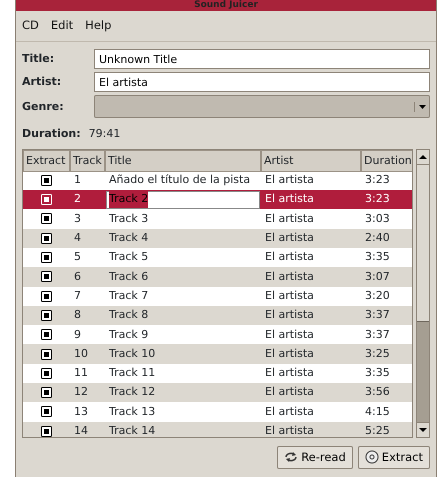 This screenshot has width=447, height=477. Describe the element at coordinates (81, 392) in the screenshot. I see `table-cell-text: 12` at that location.